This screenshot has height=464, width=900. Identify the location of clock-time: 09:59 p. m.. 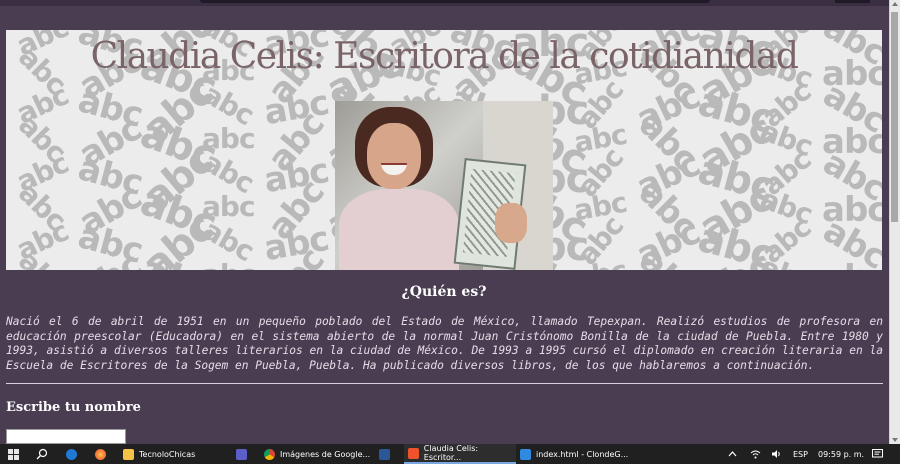
(841, 454).